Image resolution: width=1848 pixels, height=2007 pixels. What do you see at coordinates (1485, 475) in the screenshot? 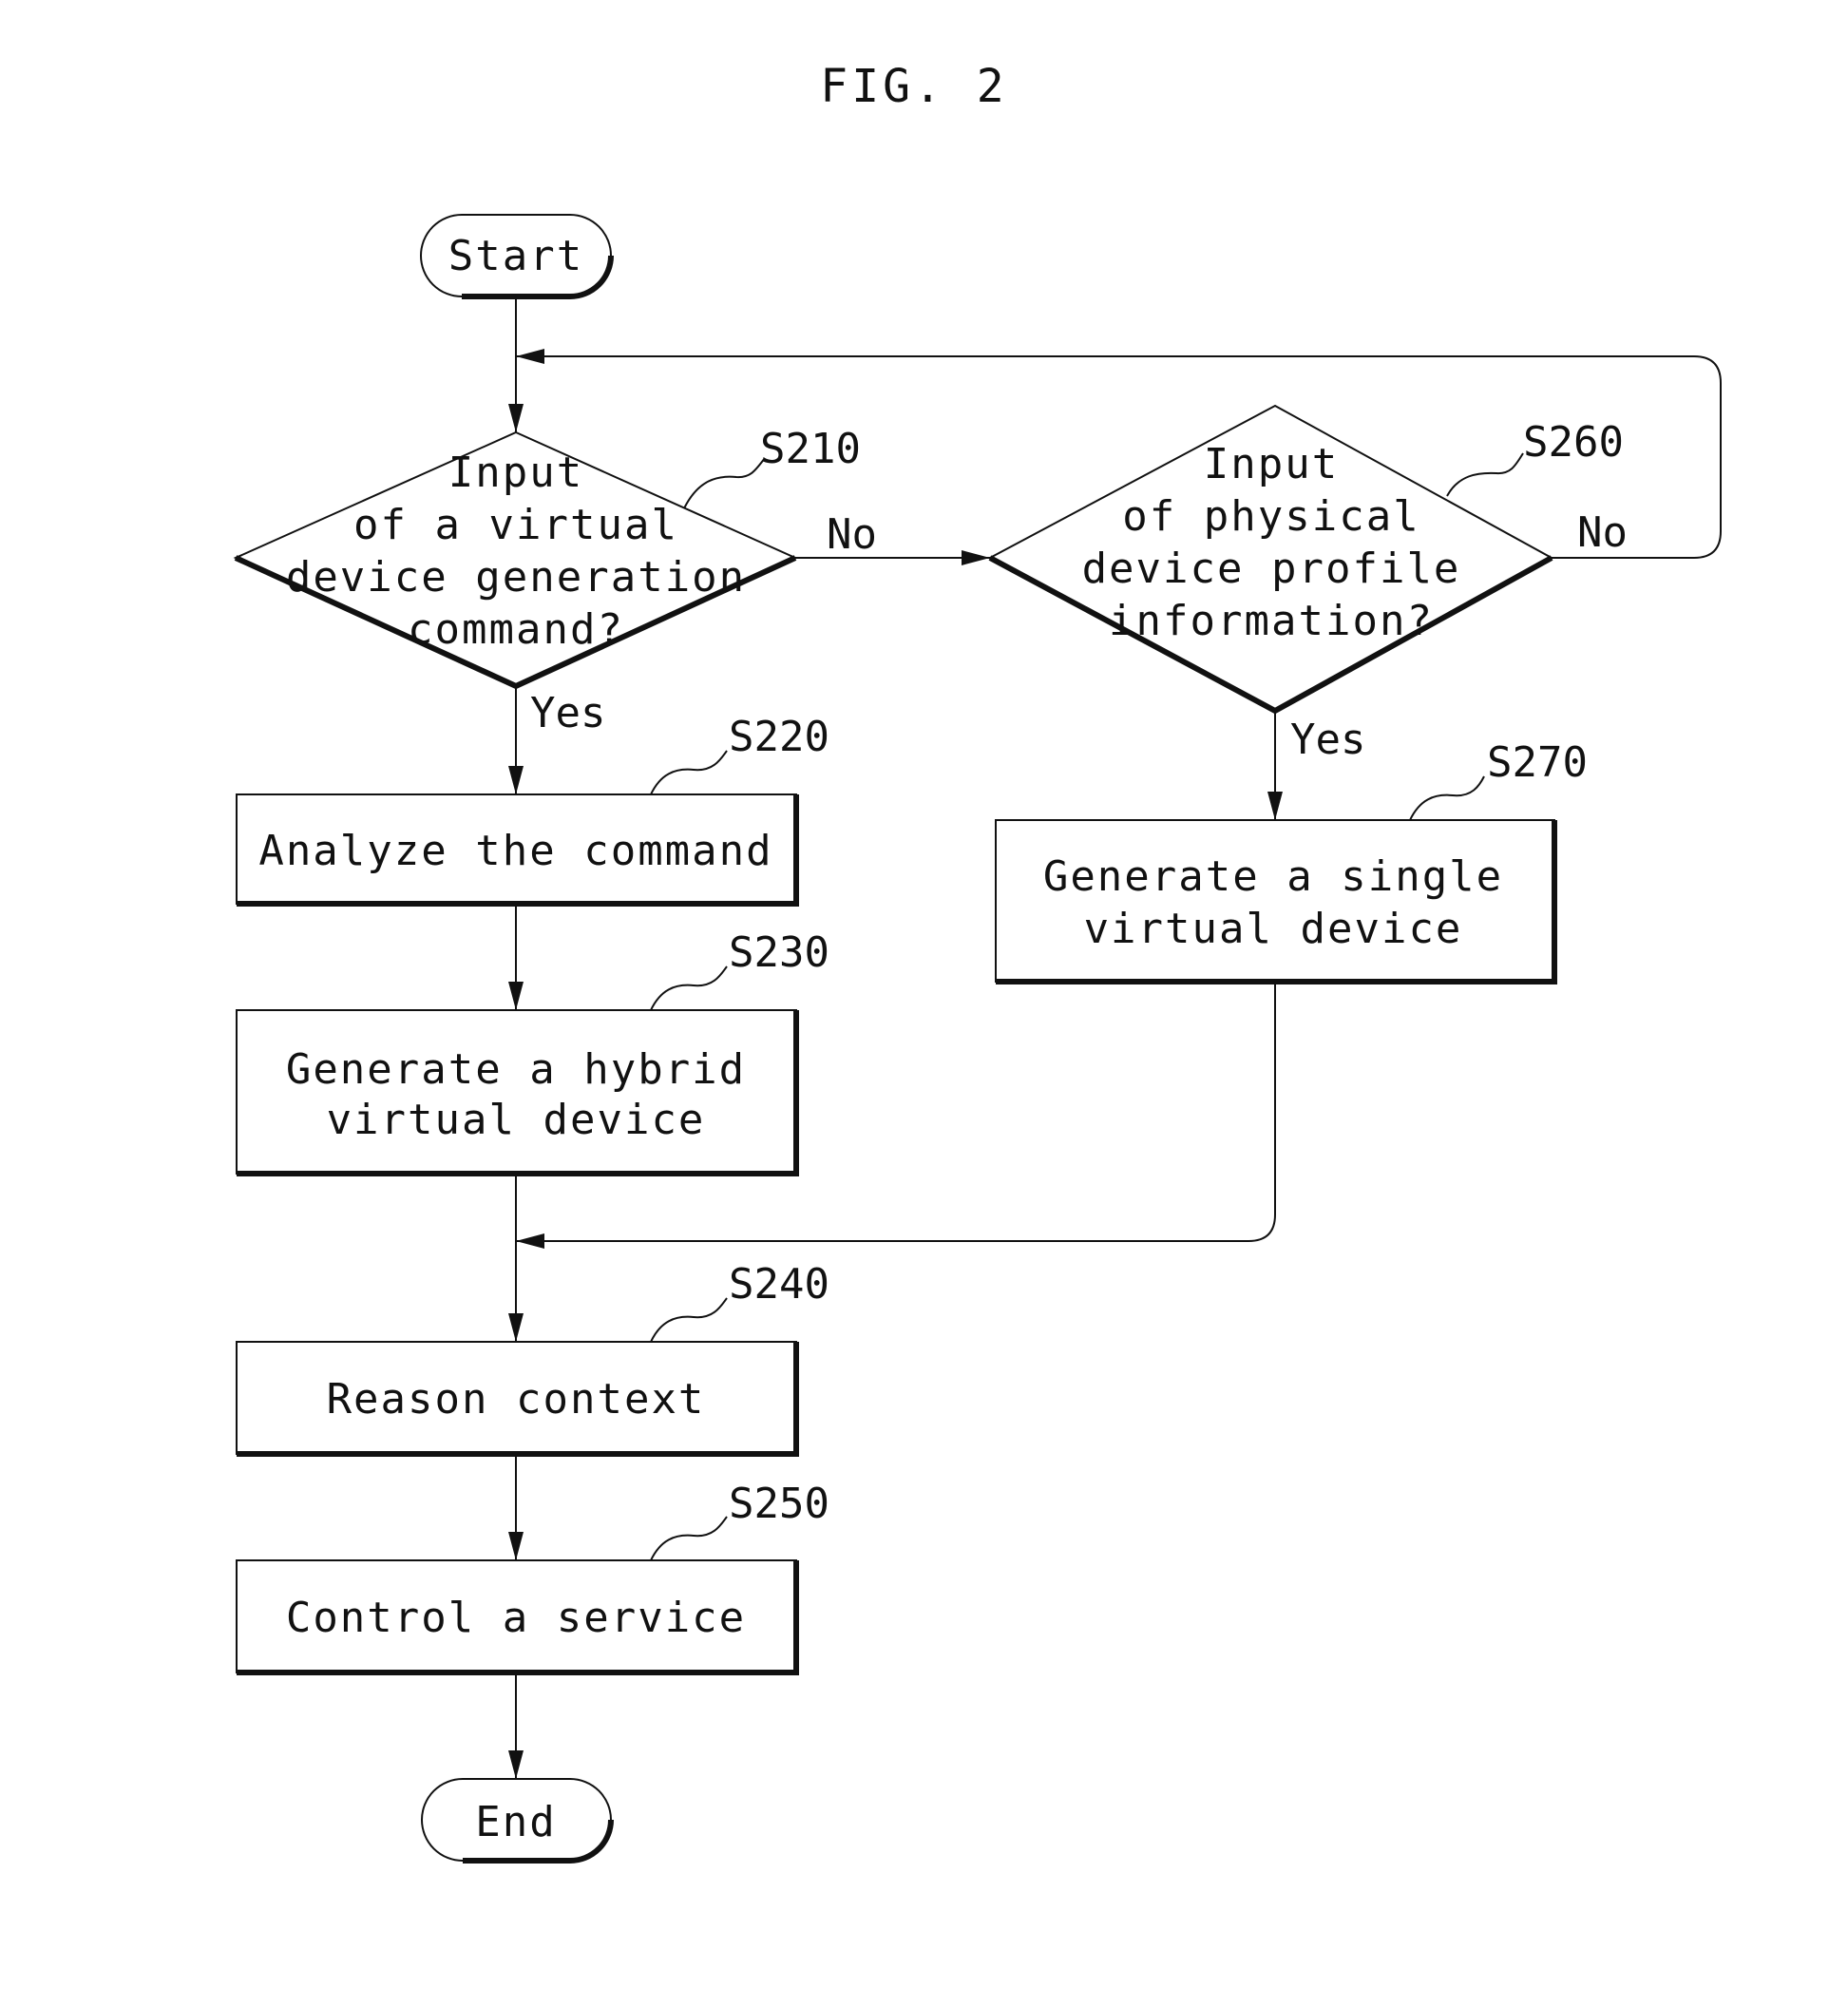
I see `leader-s260` at bounding box center [1485, 475].